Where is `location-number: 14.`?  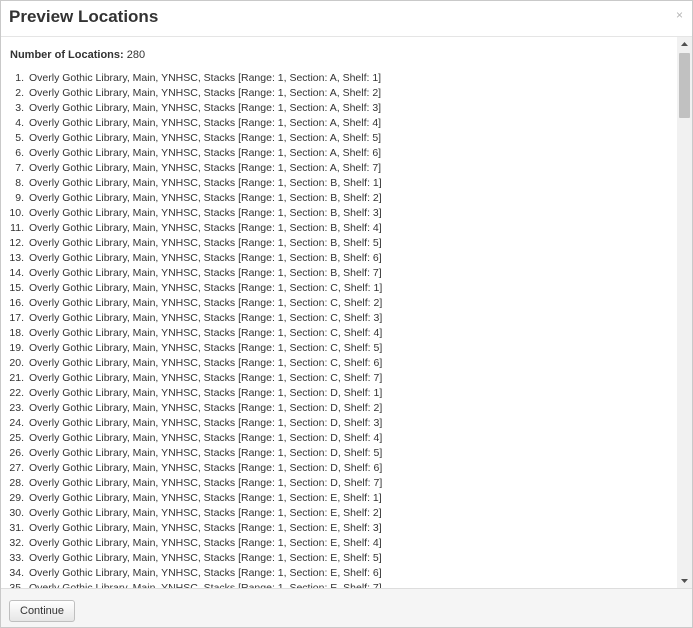
location-number: 14. is located at coordinates (16, 273).